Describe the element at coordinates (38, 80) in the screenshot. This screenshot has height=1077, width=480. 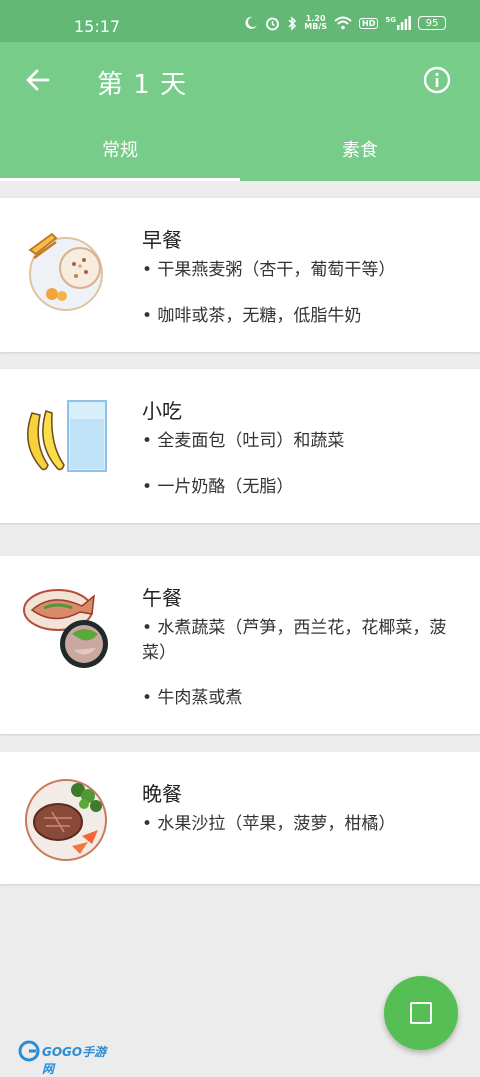
I see `arrow-left-icon` at that location.